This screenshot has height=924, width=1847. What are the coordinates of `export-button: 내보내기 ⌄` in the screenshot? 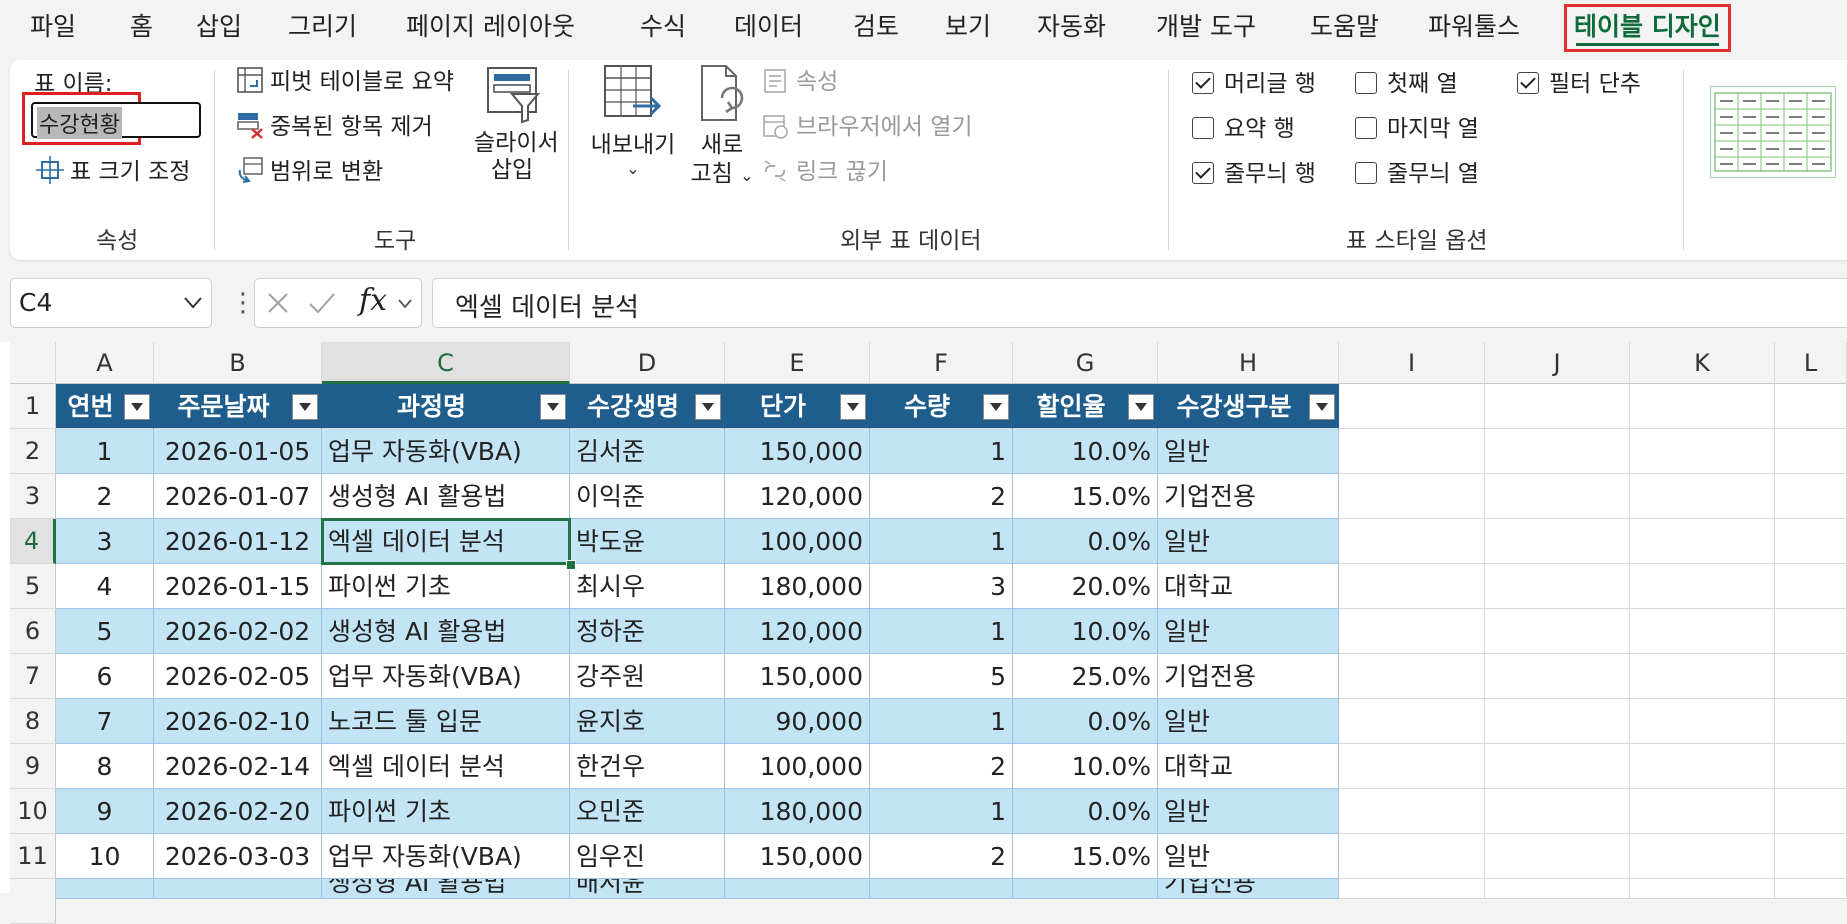 It's located at (633, 137).